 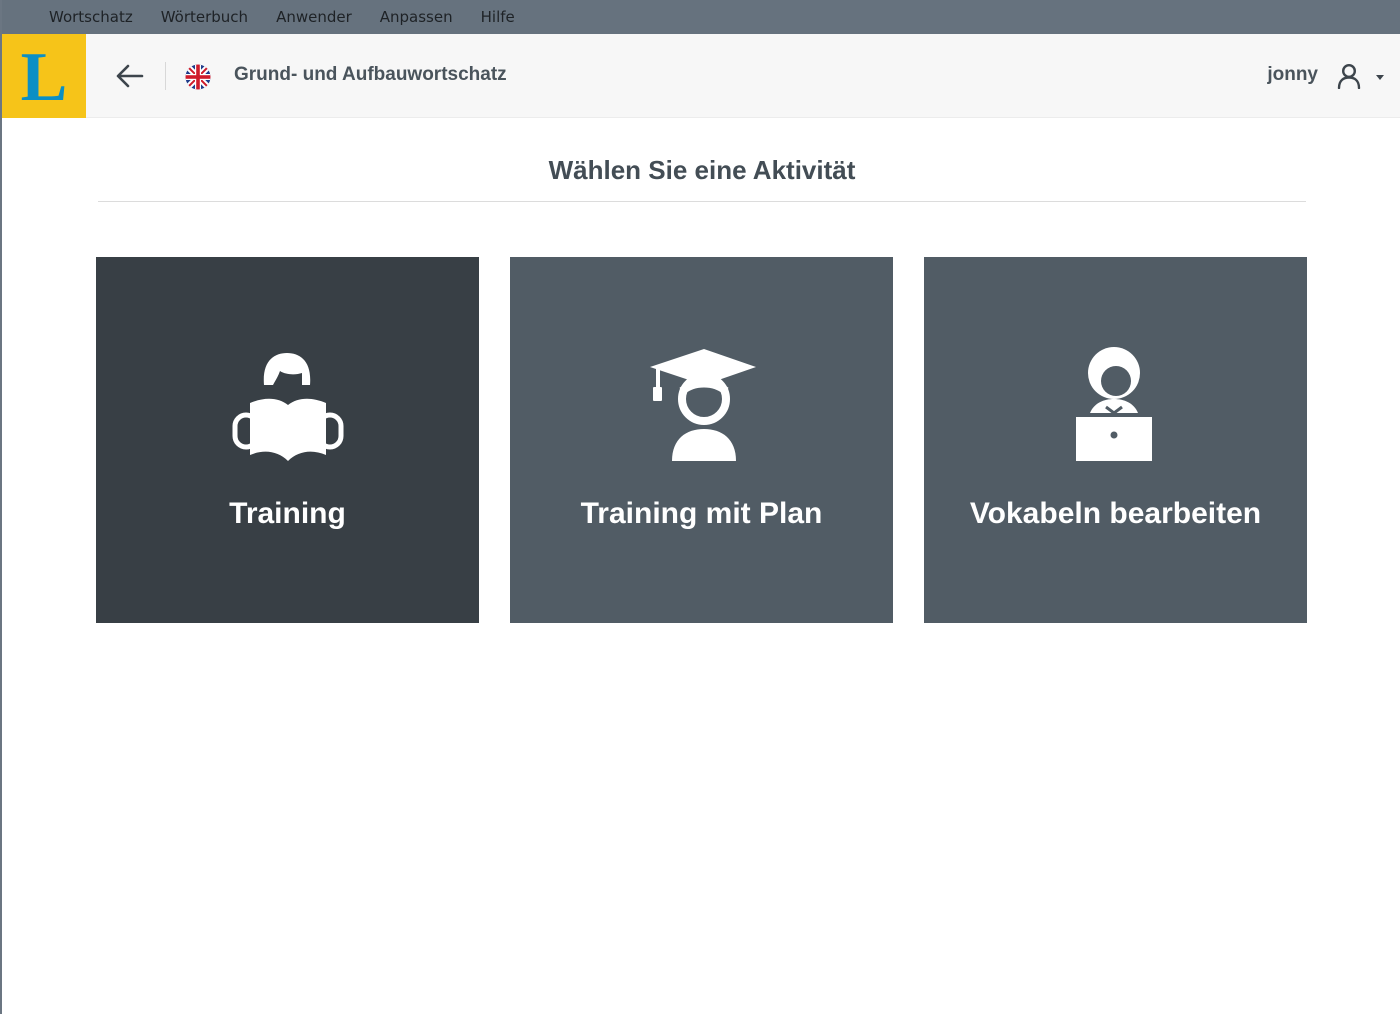 What do you see at coordinates (701, 513) in the screenshot?
I see `card-training-mit-plan-label: Training mit Plan` at bounding box center [701, 513].